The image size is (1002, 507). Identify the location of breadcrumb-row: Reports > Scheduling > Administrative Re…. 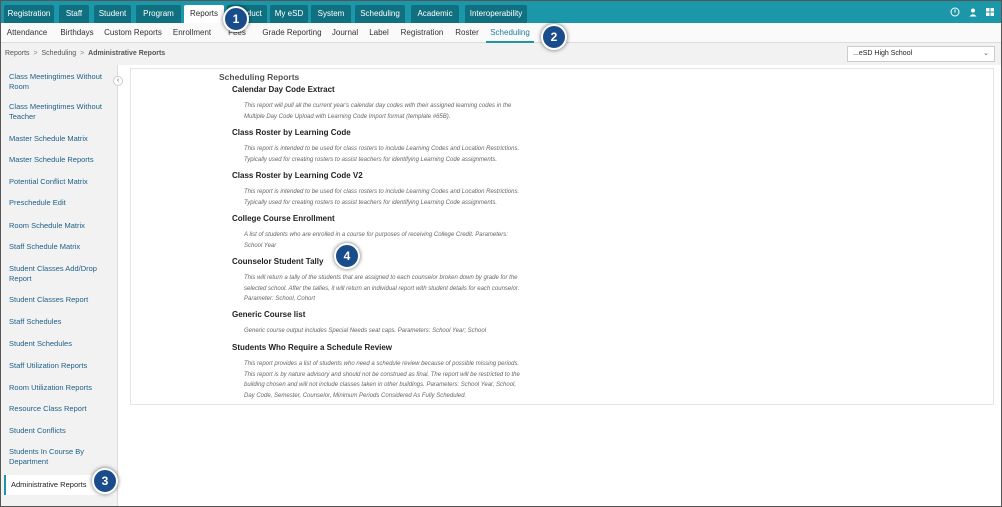
(501, 54).